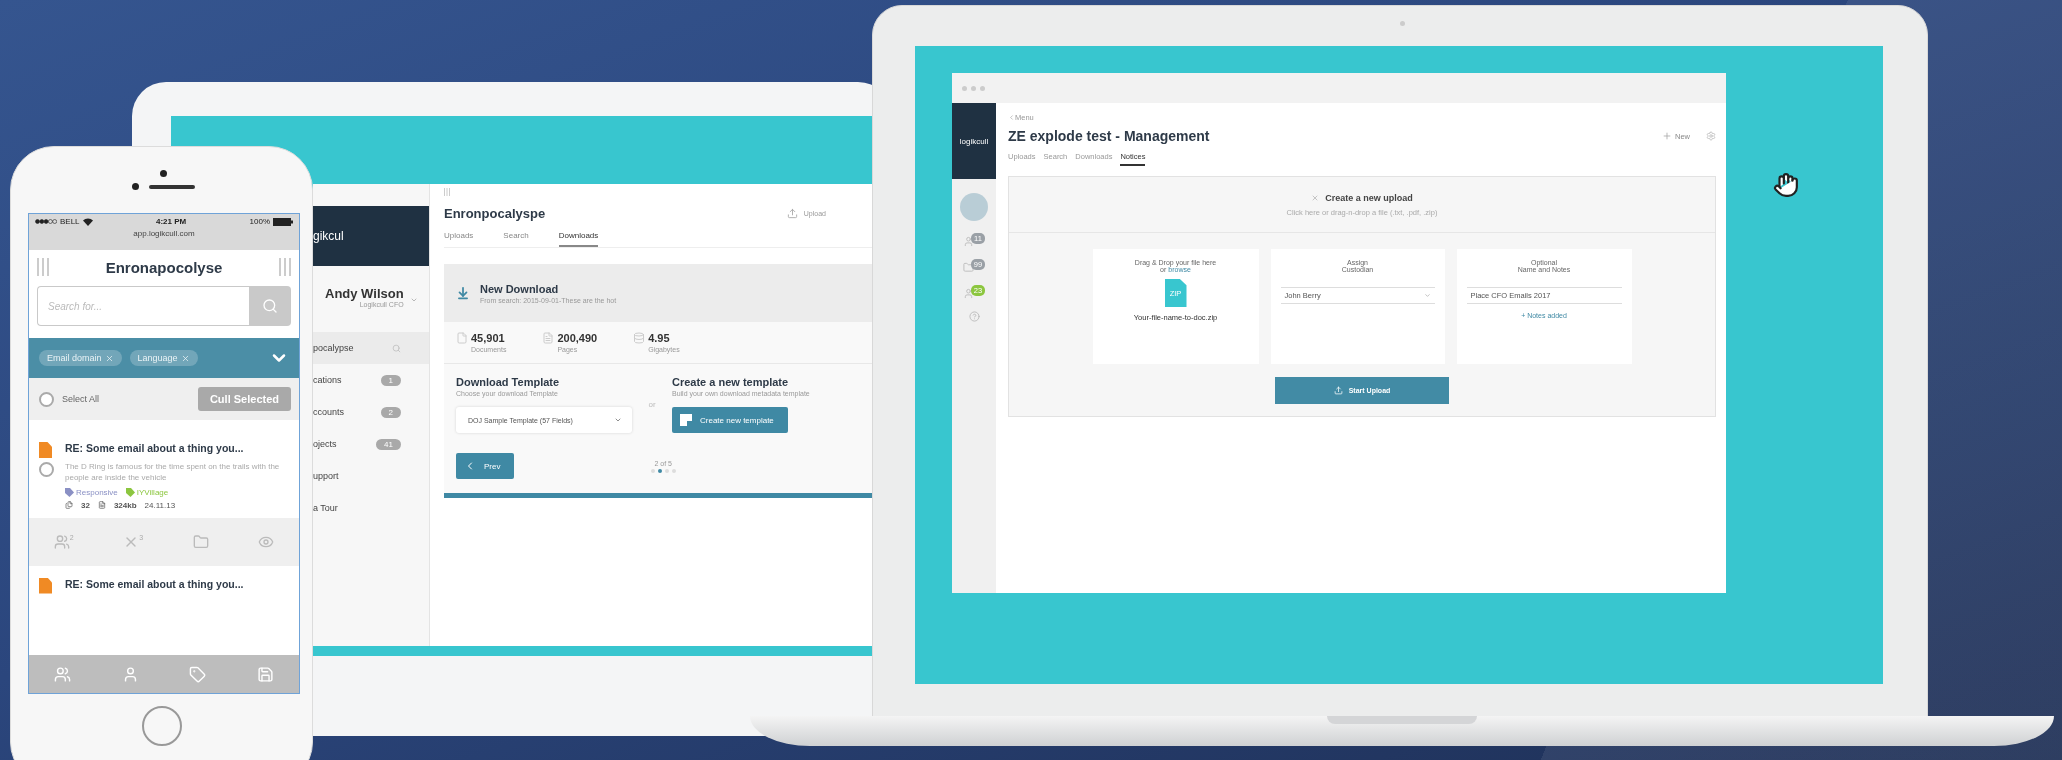  What do you see at coordinates (659, 338) in the screenshot?
I see `stat-value: 4.95` at bounding box center [659, 338].